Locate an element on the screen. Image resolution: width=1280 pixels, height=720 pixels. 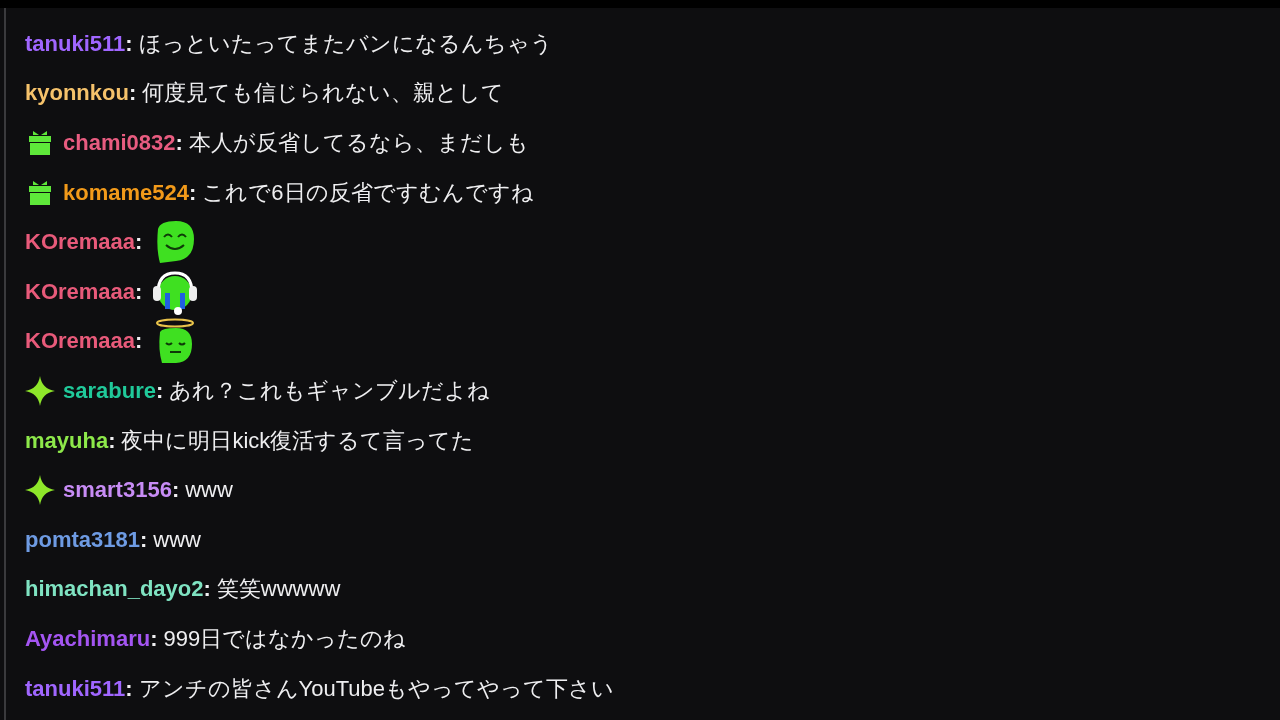
chat-username: Ayachimaru is located at coordinates (88, 638).